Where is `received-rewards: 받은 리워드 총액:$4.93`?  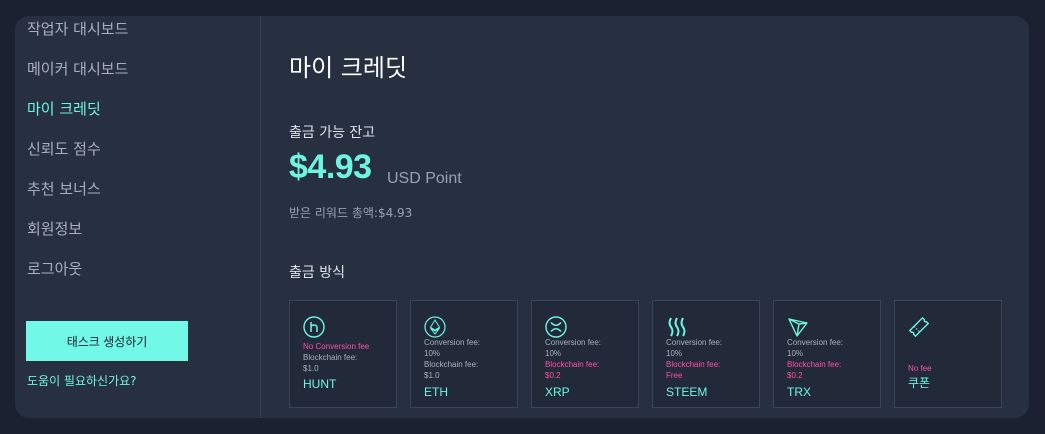 received-rewards: 받은 리워드 총액:$4.93 is located at coordinates (350, 212).